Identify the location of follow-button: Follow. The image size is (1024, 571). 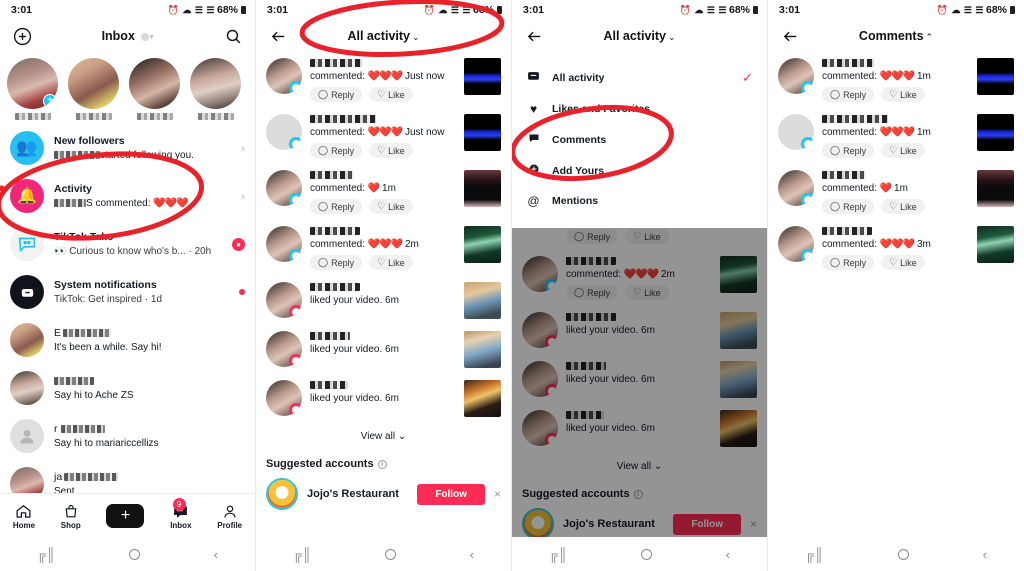
(451, 494).